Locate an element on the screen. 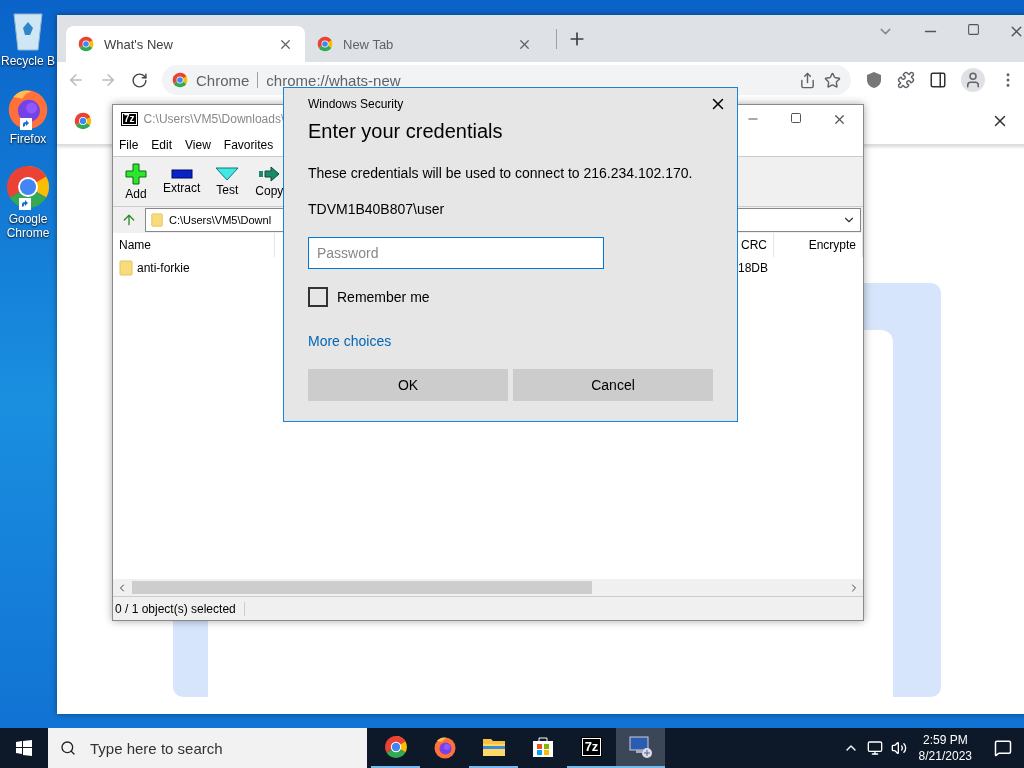 This screenshot has width=1024, height=768. desktop-shortcut: Recycle B is located at coordinates (28, 38).